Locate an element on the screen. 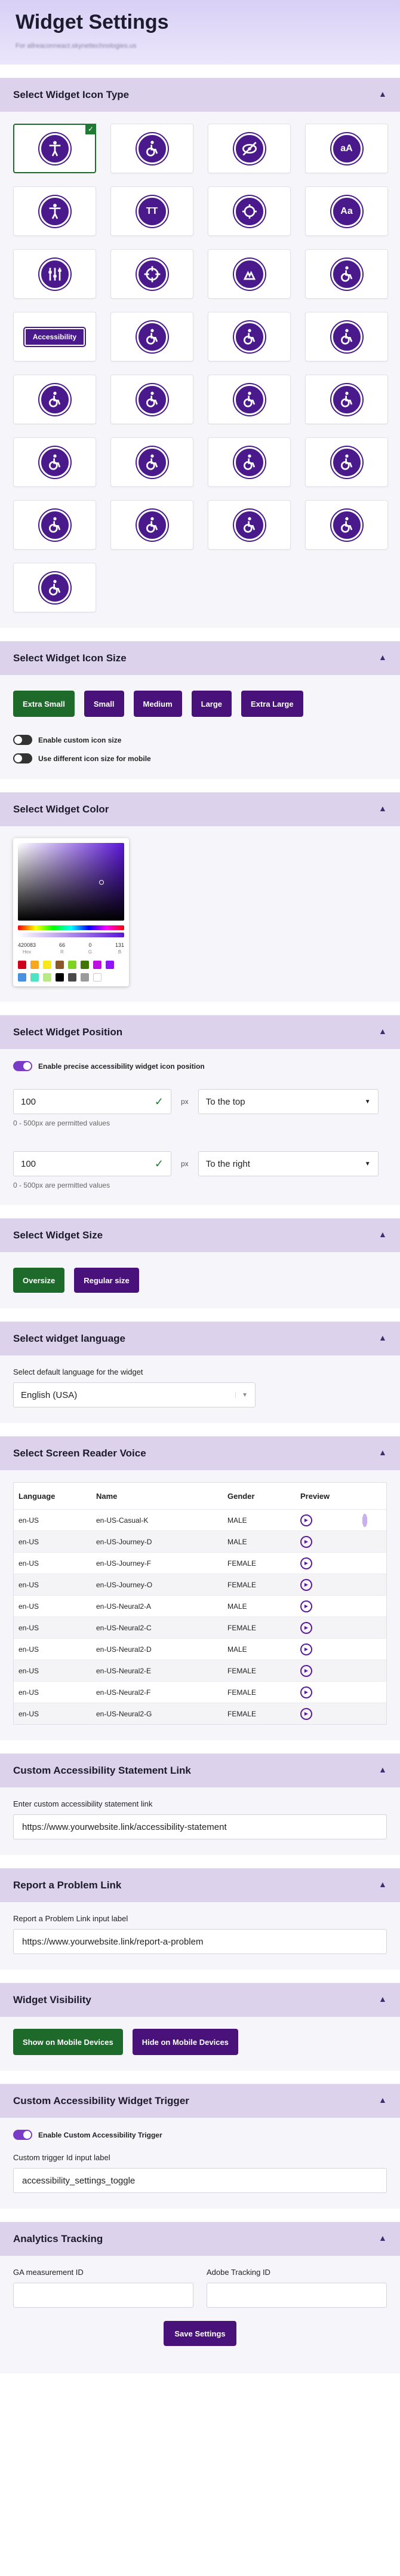 The height and width of the screenshot is (2576, 400). voice-row: en-US en-US-Neural2-D MALE ▶ is located at coordinates (200, 1649).